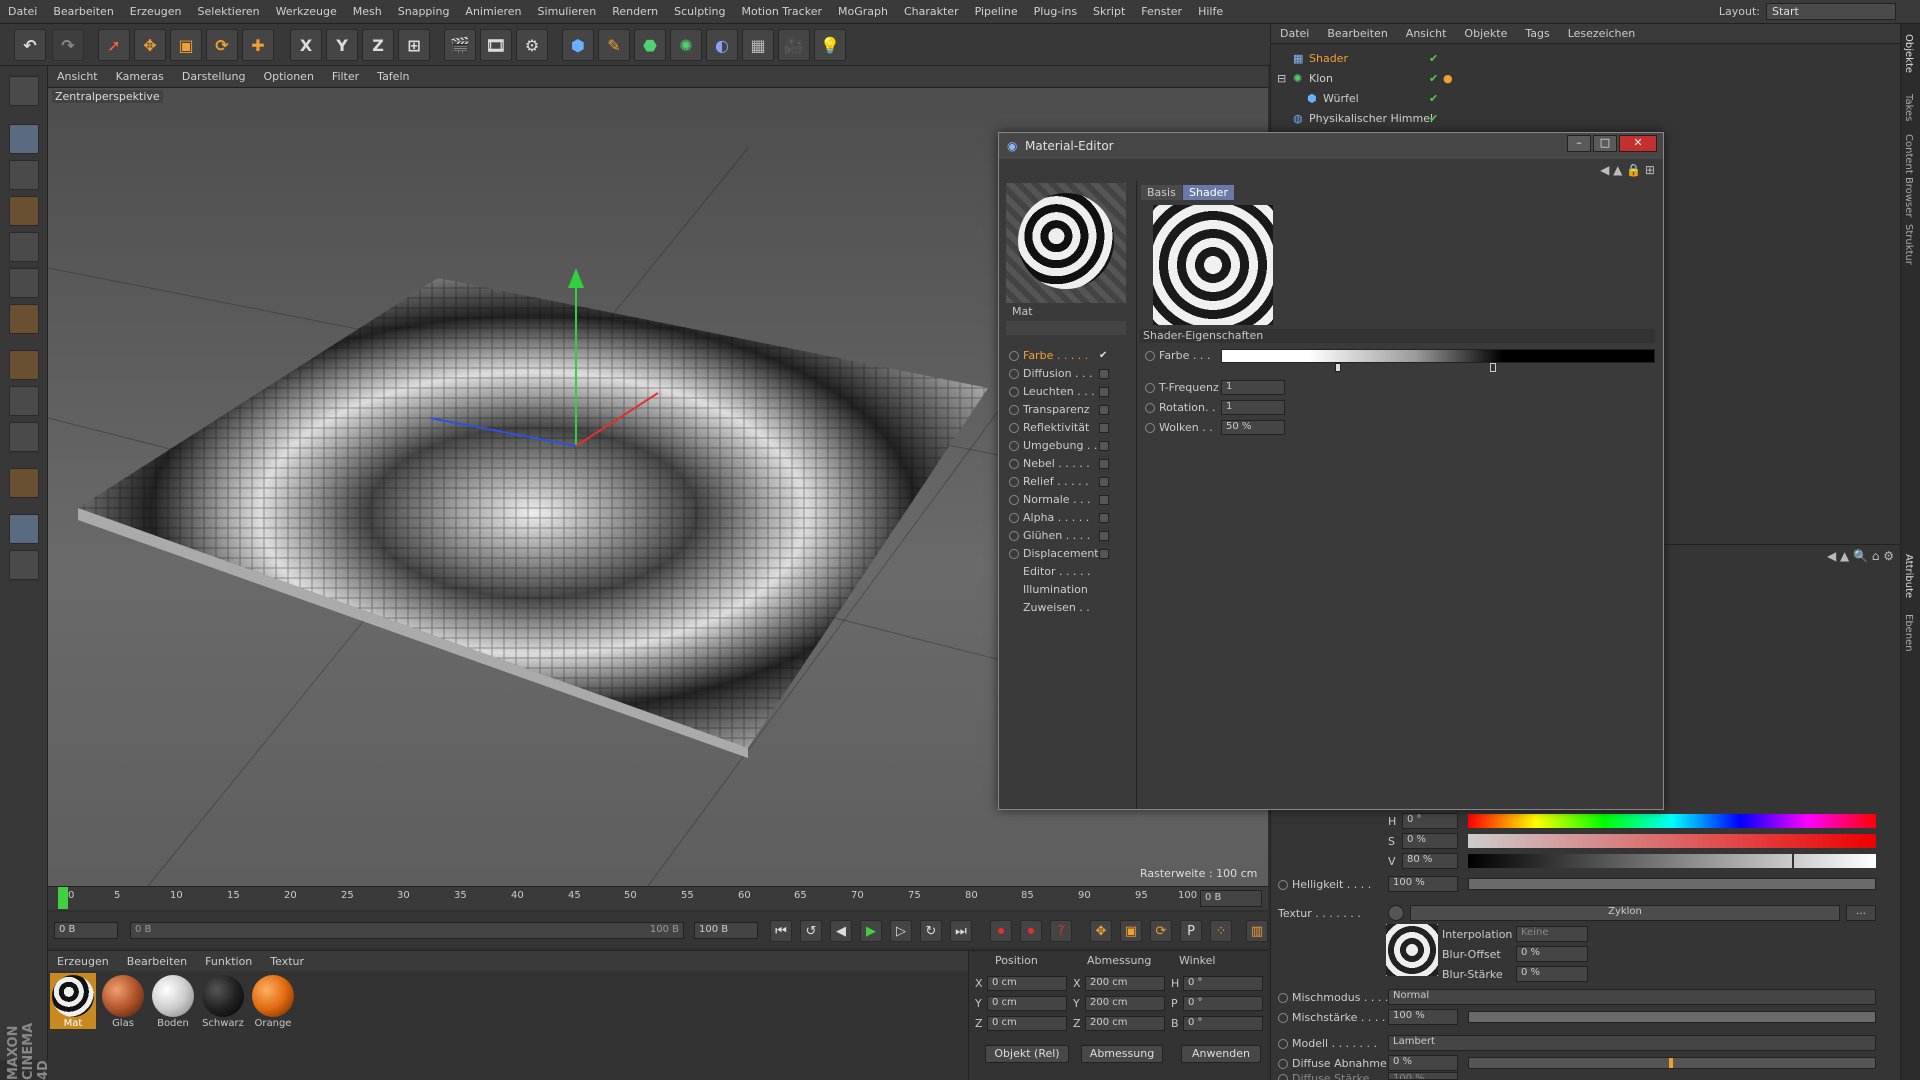  What do you see at coordinates (24, 91) in the screenshot?
I see `make-editable-icon` at bounding box center [24, 91].